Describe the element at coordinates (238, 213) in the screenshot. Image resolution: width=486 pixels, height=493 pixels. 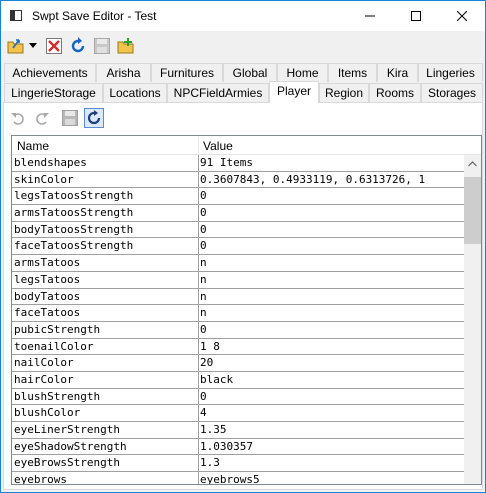
I see `table-row: armsTatoosStrength 0` at that location.